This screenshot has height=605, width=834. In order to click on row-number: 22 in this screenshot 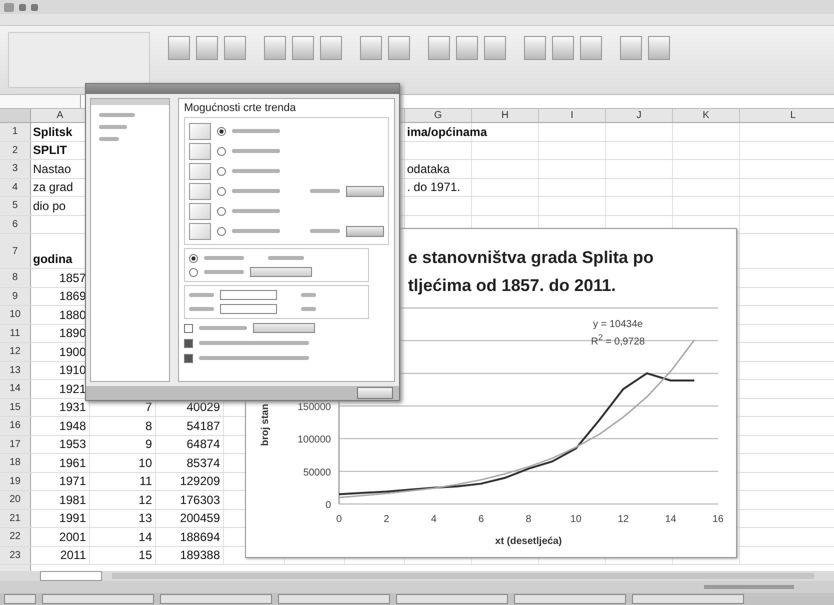, I will do `click(15, 537)`.